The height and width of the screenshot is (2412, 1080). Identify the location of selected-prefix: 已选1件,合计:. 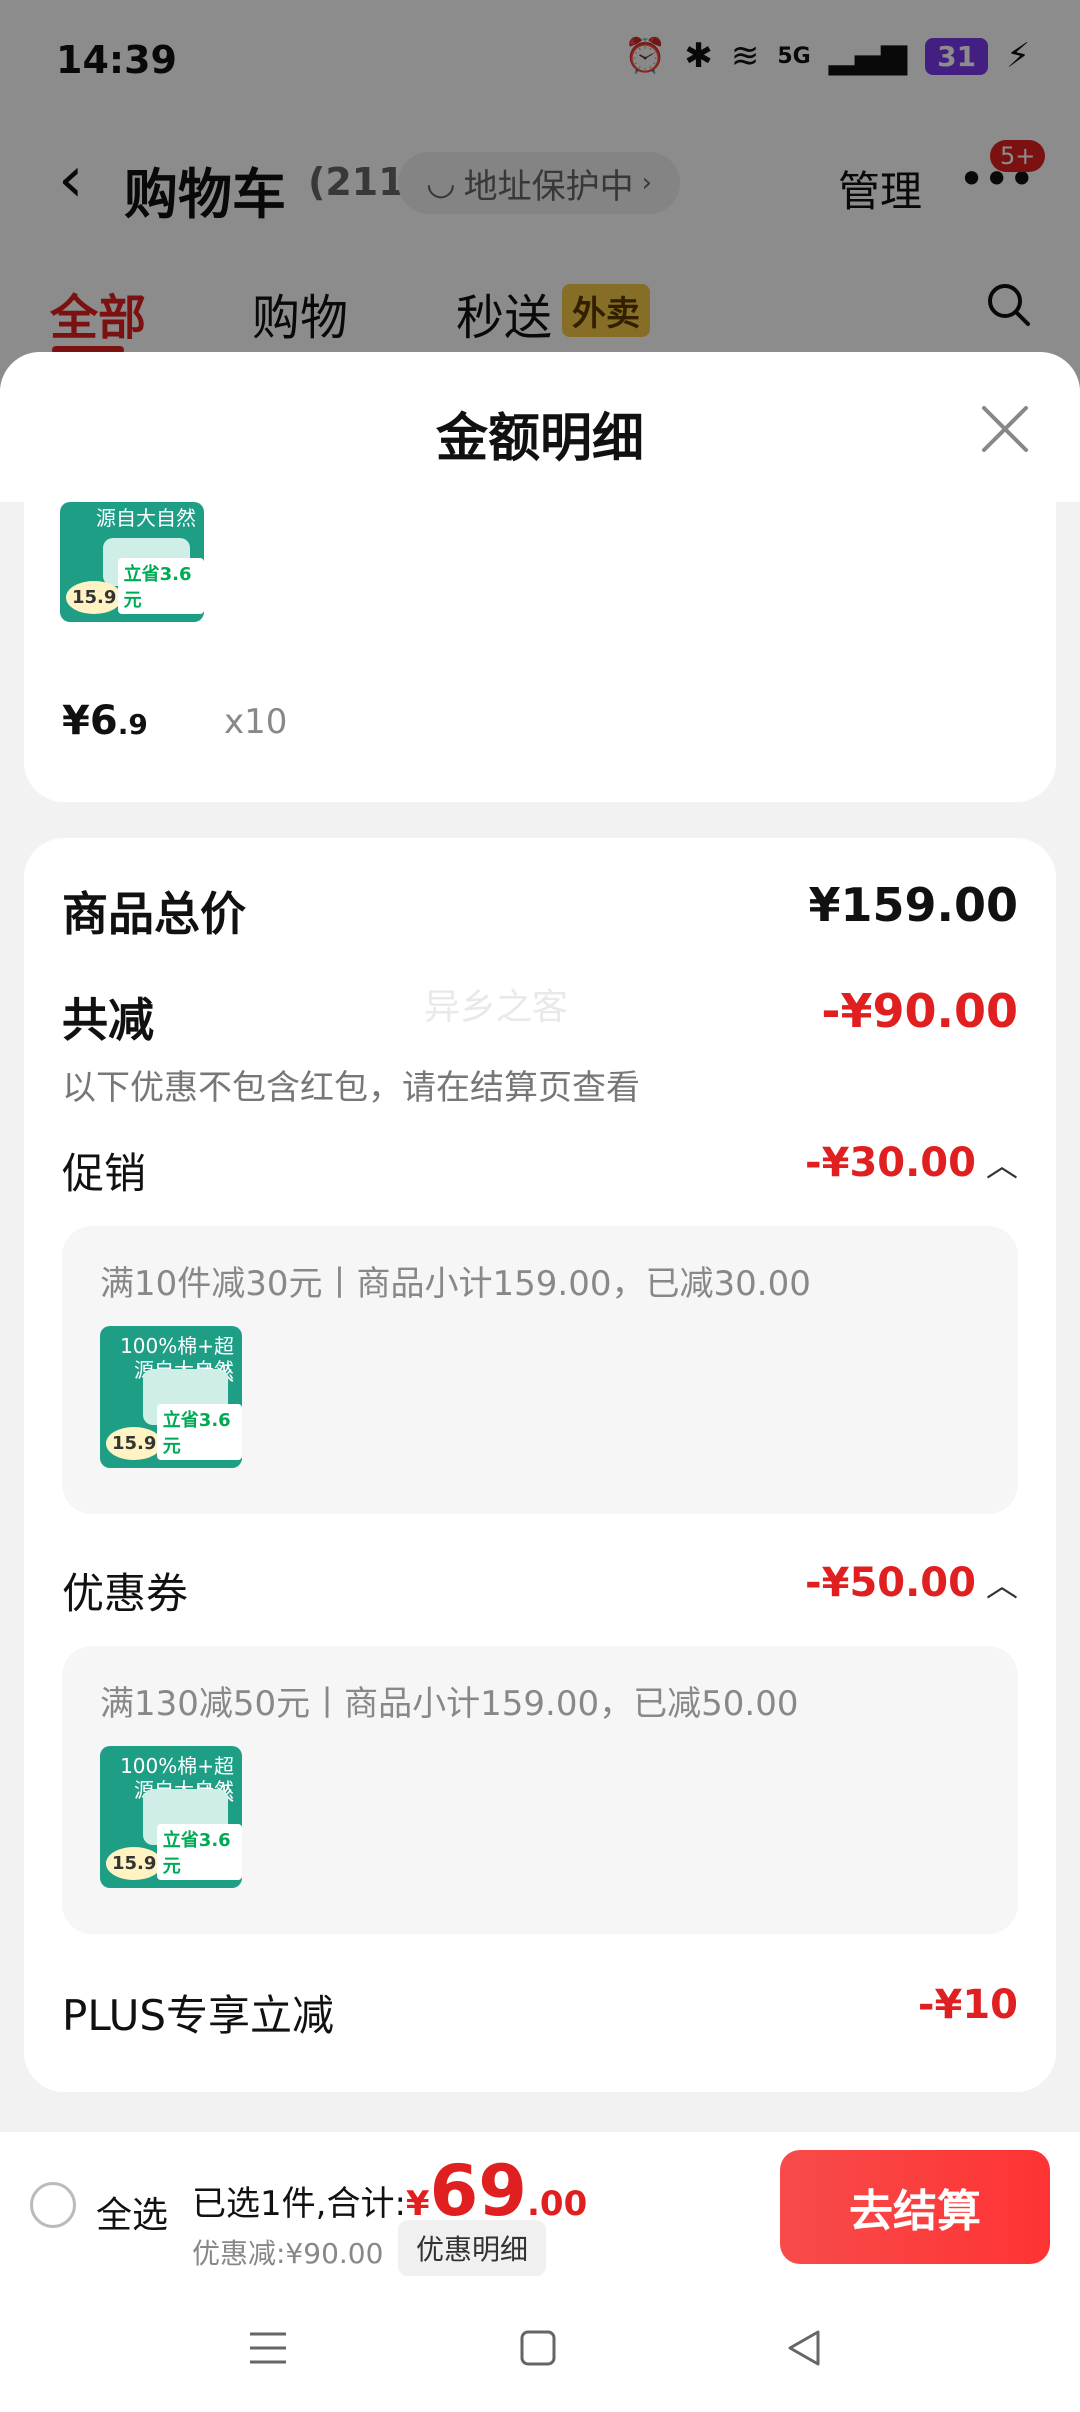
(299, 2204).